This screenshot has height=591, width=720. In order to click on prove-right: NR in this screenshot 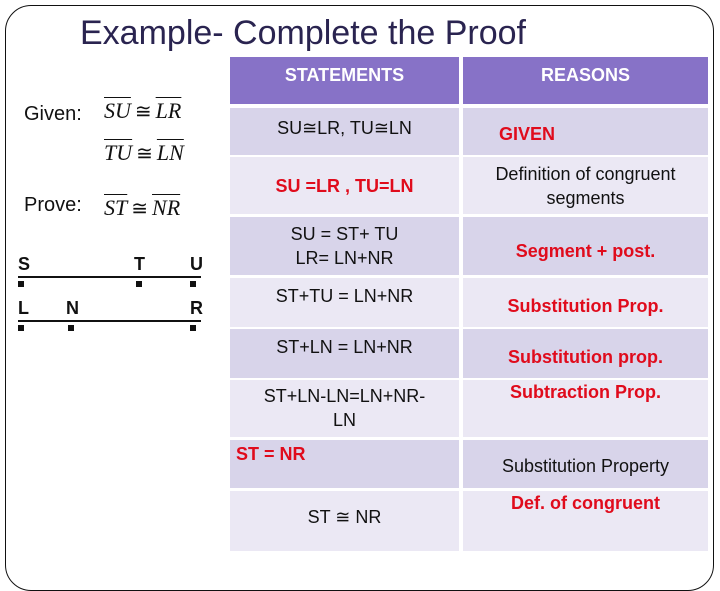, I will do `click(166, 207)`.